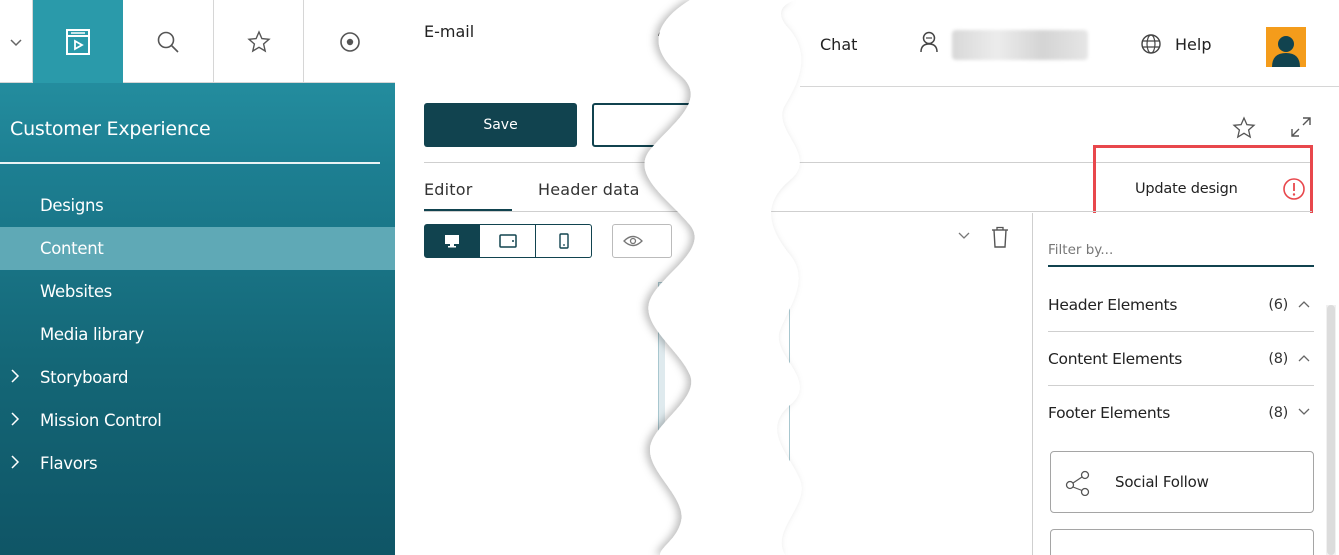 This screenshot has height=555, width=1339. I want to click on star-icon, so click(258, 40).